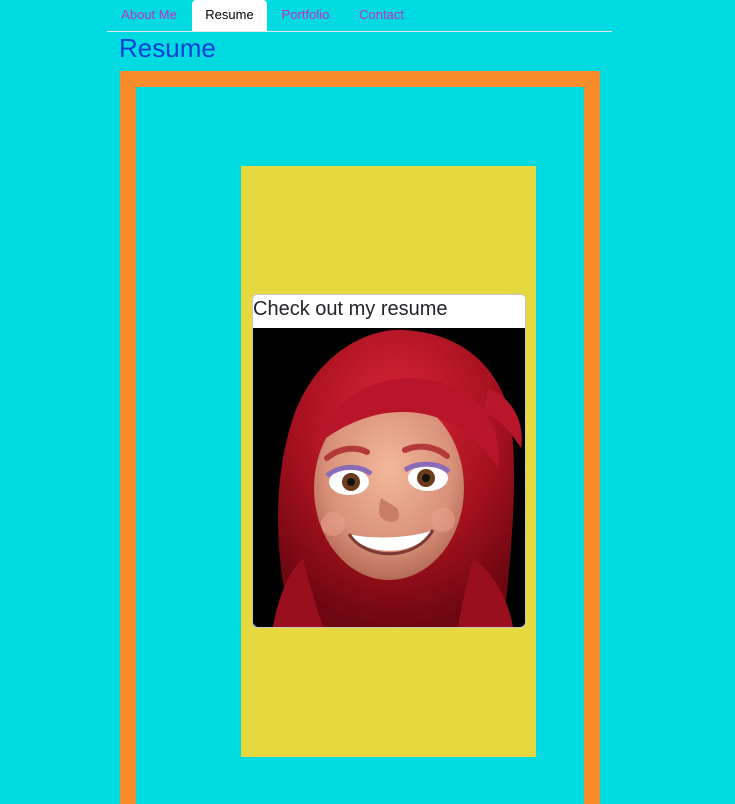 This screenshot has height=804, width=735. I want to click on memoji-avatar-image, so click(389, 477).